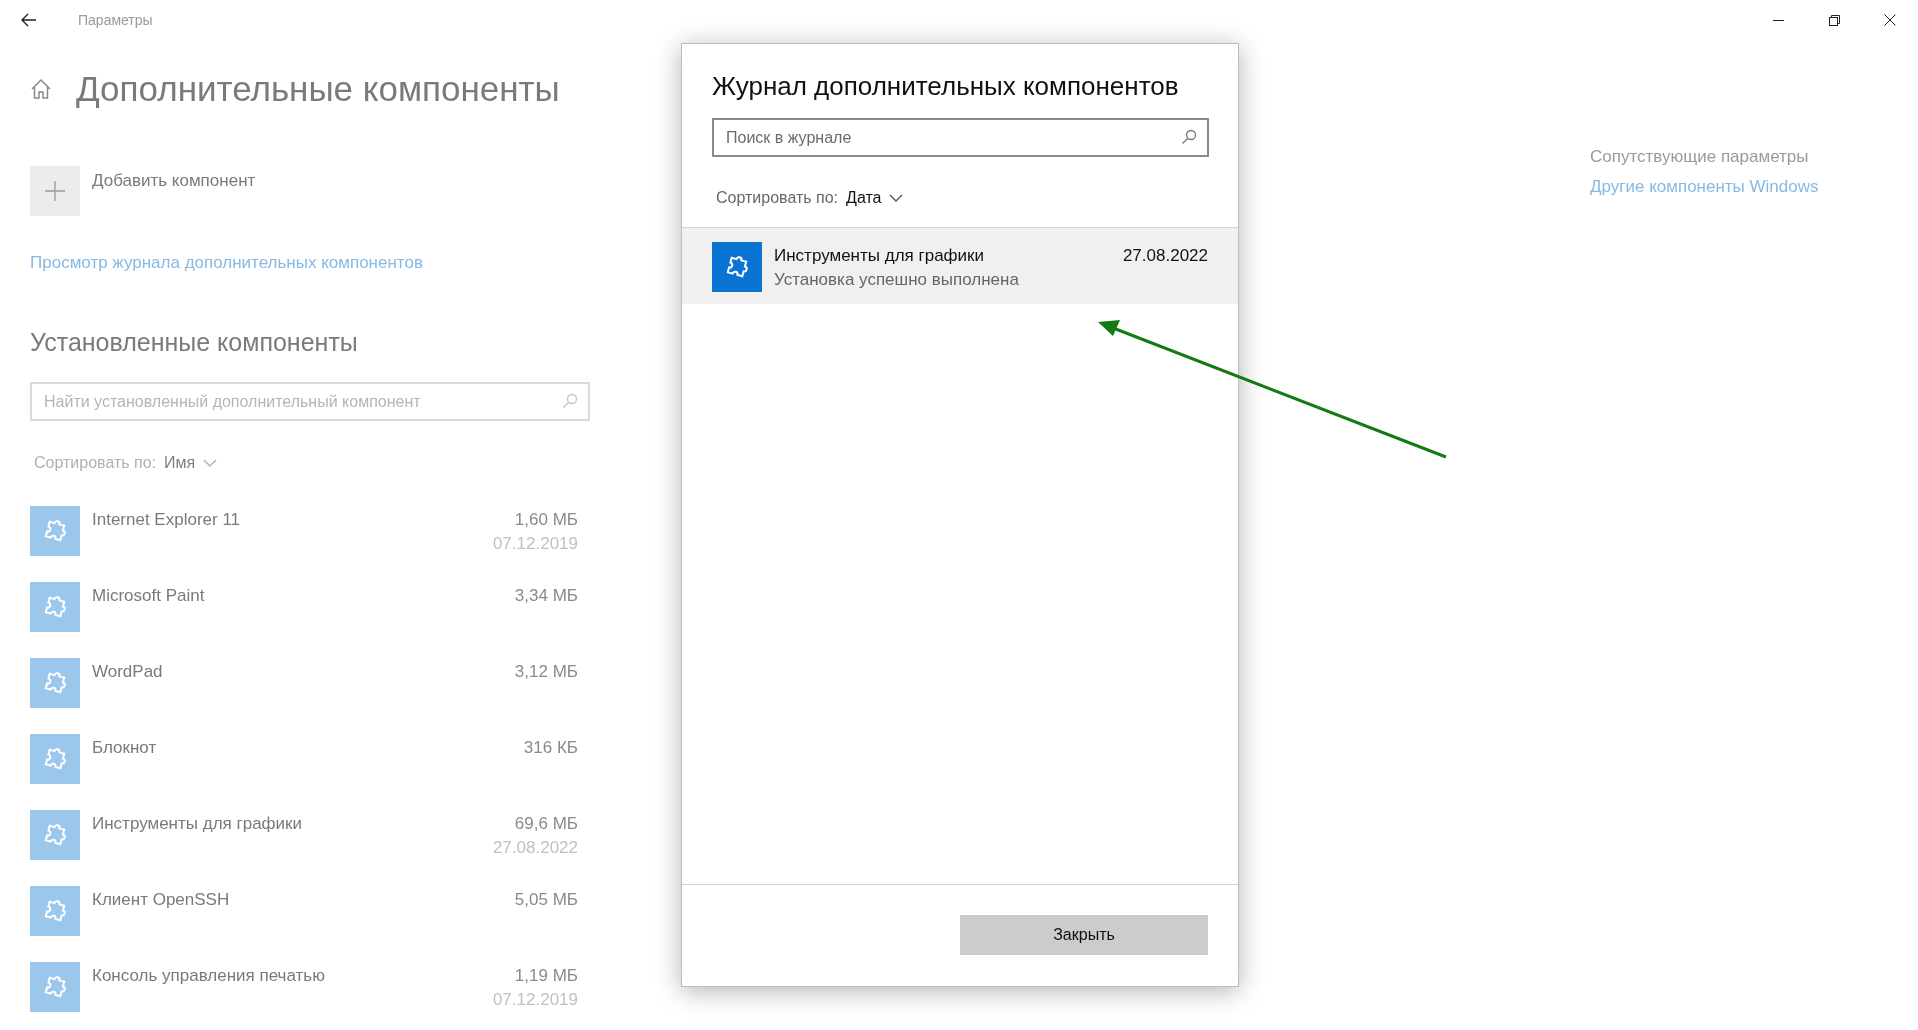 This screenshot has width=1918, height=1030. I want to click on related-heading: Сопутствующие параметры, so click(1699, 157).